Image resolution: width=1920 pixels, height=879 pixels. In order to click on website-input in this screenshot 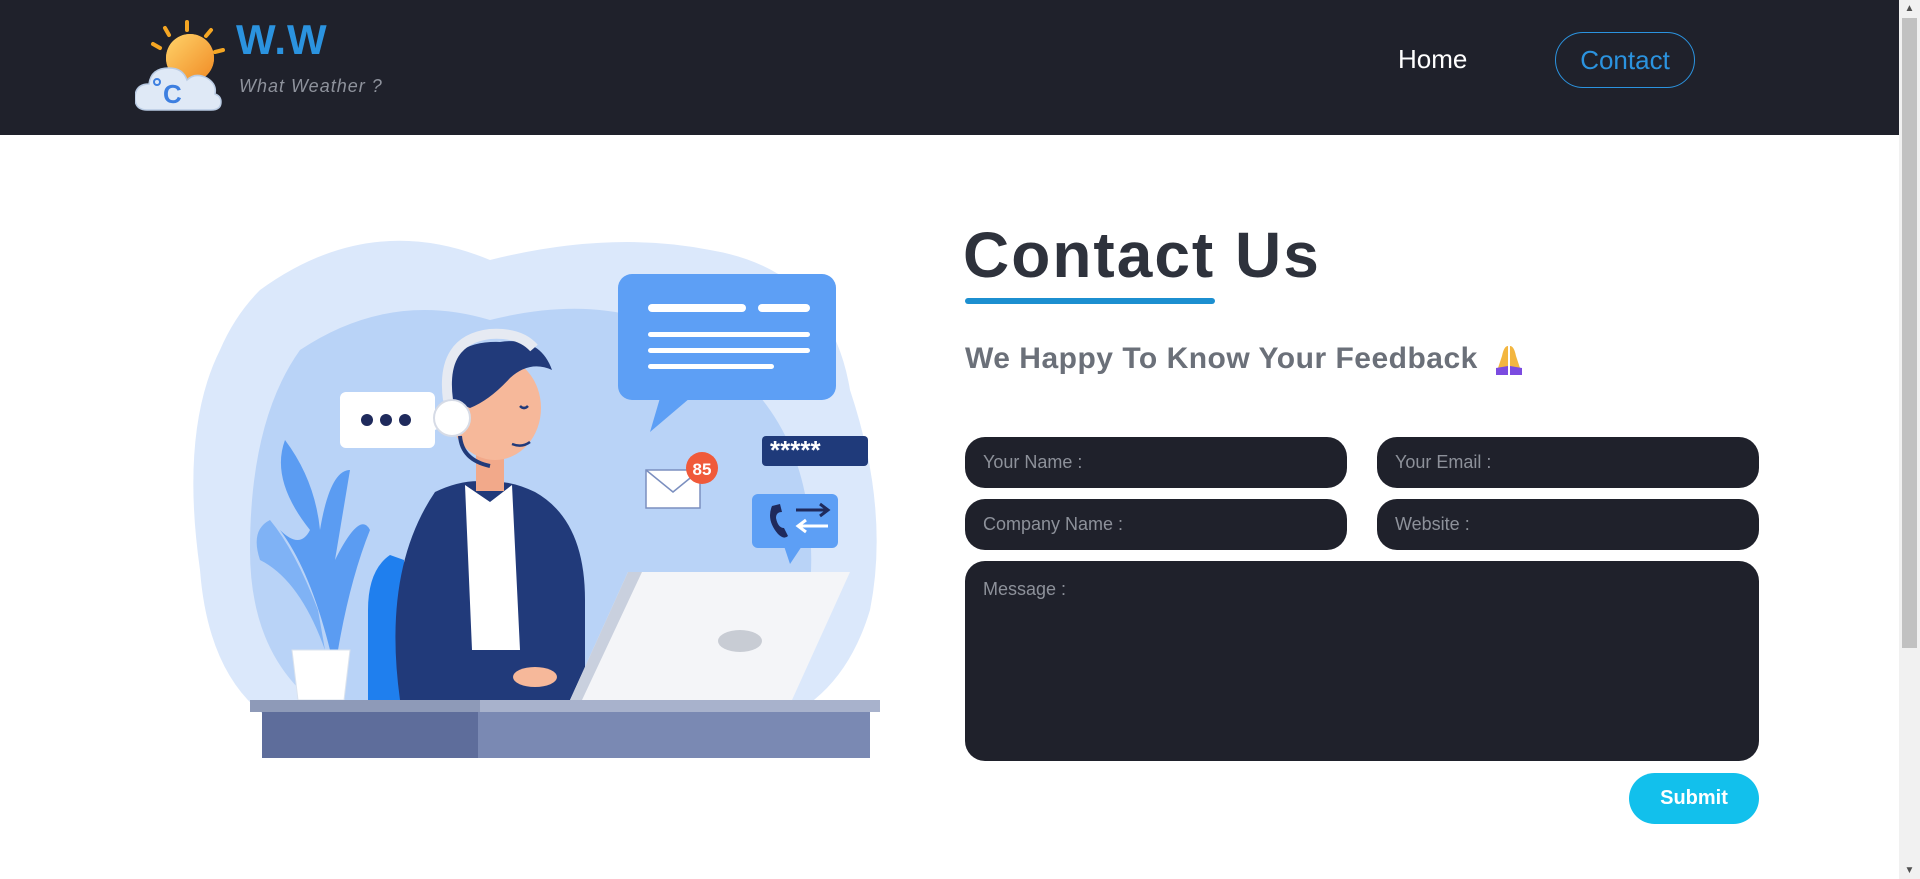, I will do `click(1568, 524)`.